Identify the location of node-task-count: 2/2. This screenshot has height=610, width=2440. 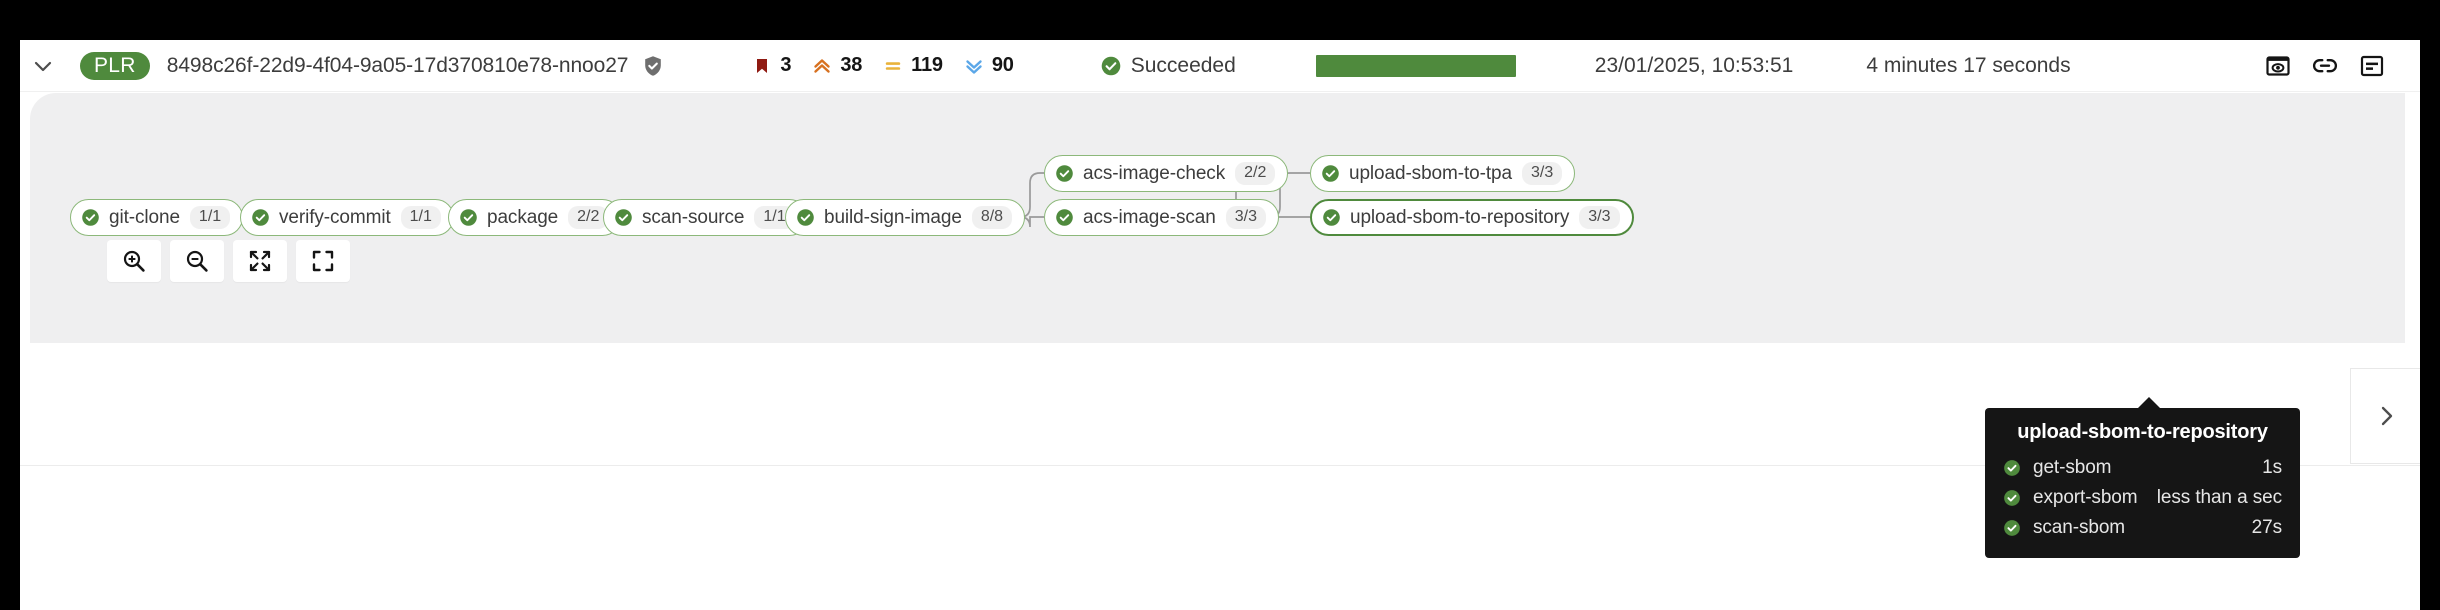
(1255, 173).